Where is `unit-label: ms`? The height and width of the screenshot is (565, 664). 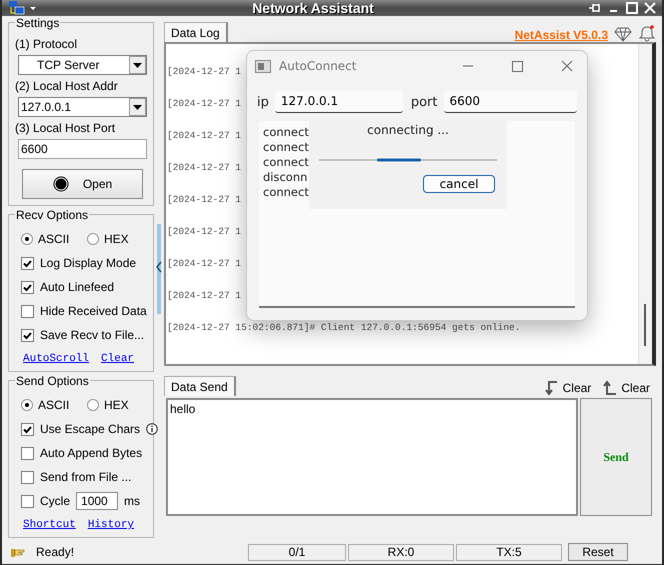
unit-label: ms is located at coordinates (132, 501).